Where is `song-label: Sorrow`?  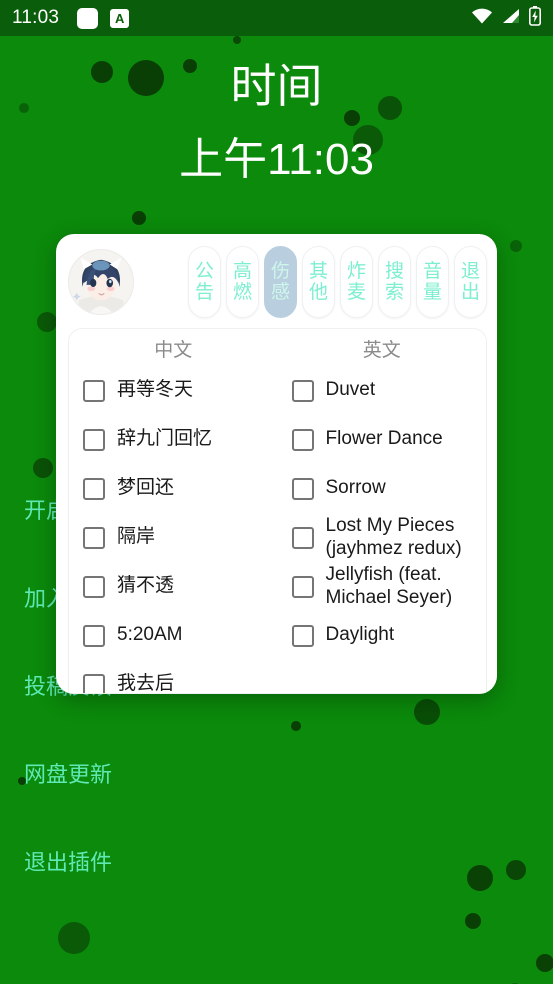 song-label: Sorrow is located at coordinates (355, 488).